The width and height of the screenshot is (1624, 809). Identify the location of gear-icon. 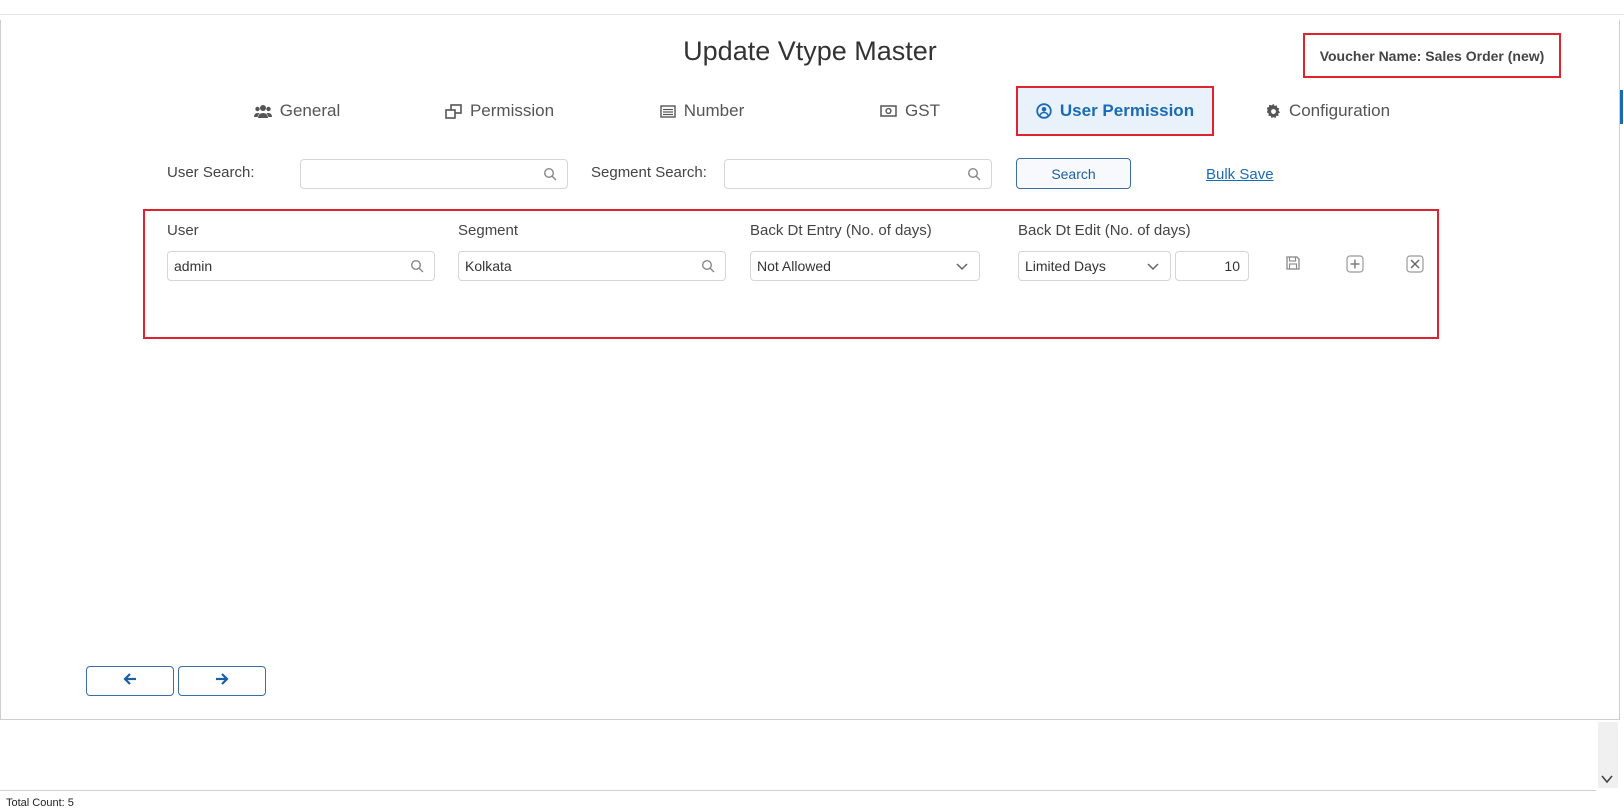
(1273, 111).